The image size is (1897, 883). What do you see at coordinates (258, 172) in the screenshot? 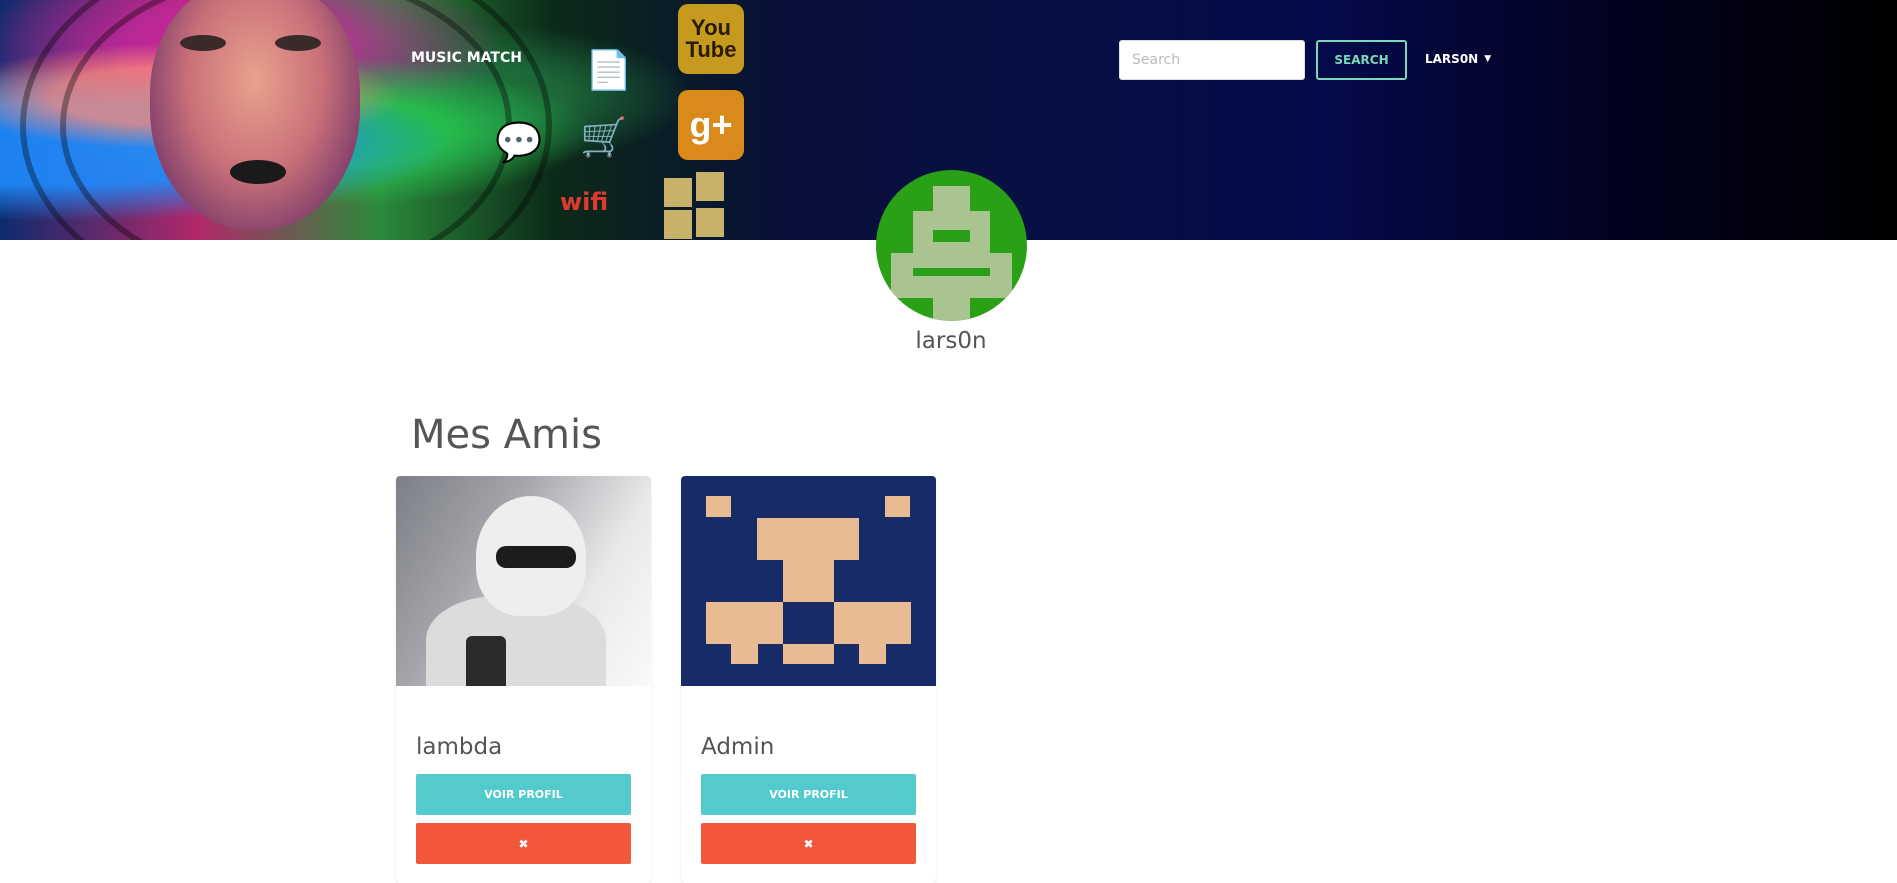
I see `face-lips` at bounding box center [258, 172].